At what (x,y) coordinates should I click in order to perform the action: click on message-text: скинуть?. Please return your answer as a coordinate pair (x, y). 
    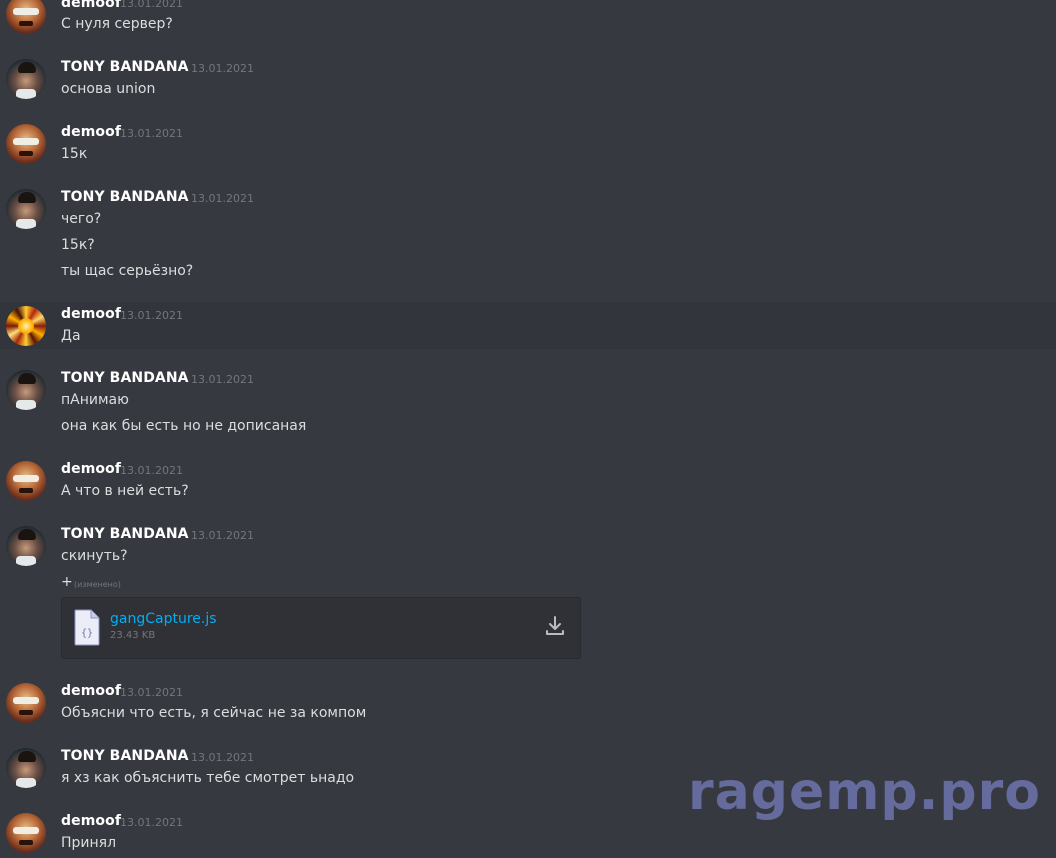
    Looking at the image, I should click on (94, 556).